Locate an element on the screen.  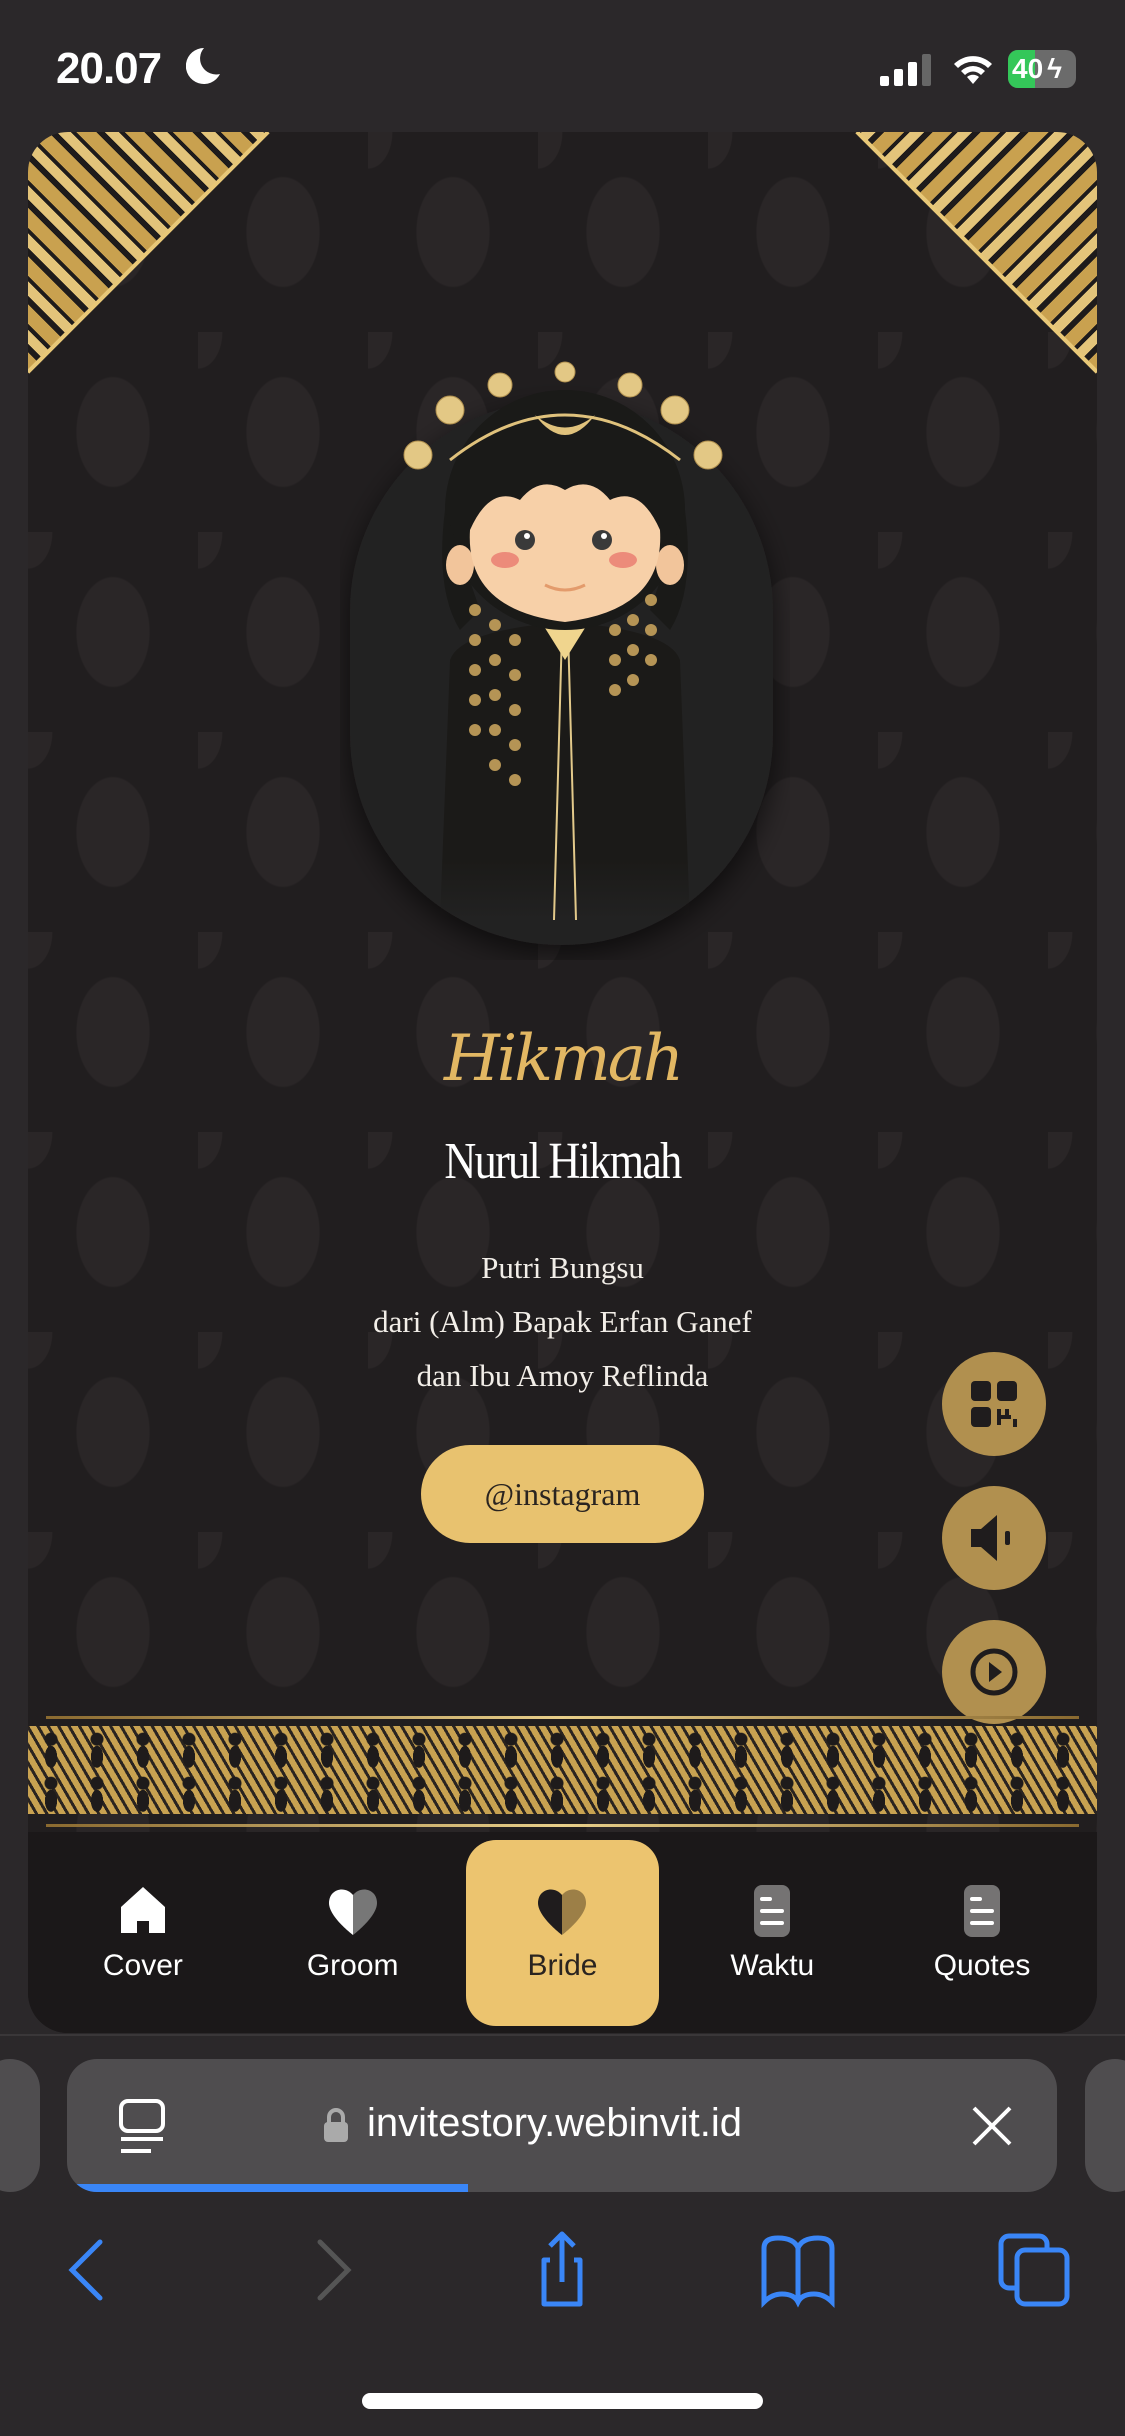
nav-label: Cover is located at coordinates (142, 1965).